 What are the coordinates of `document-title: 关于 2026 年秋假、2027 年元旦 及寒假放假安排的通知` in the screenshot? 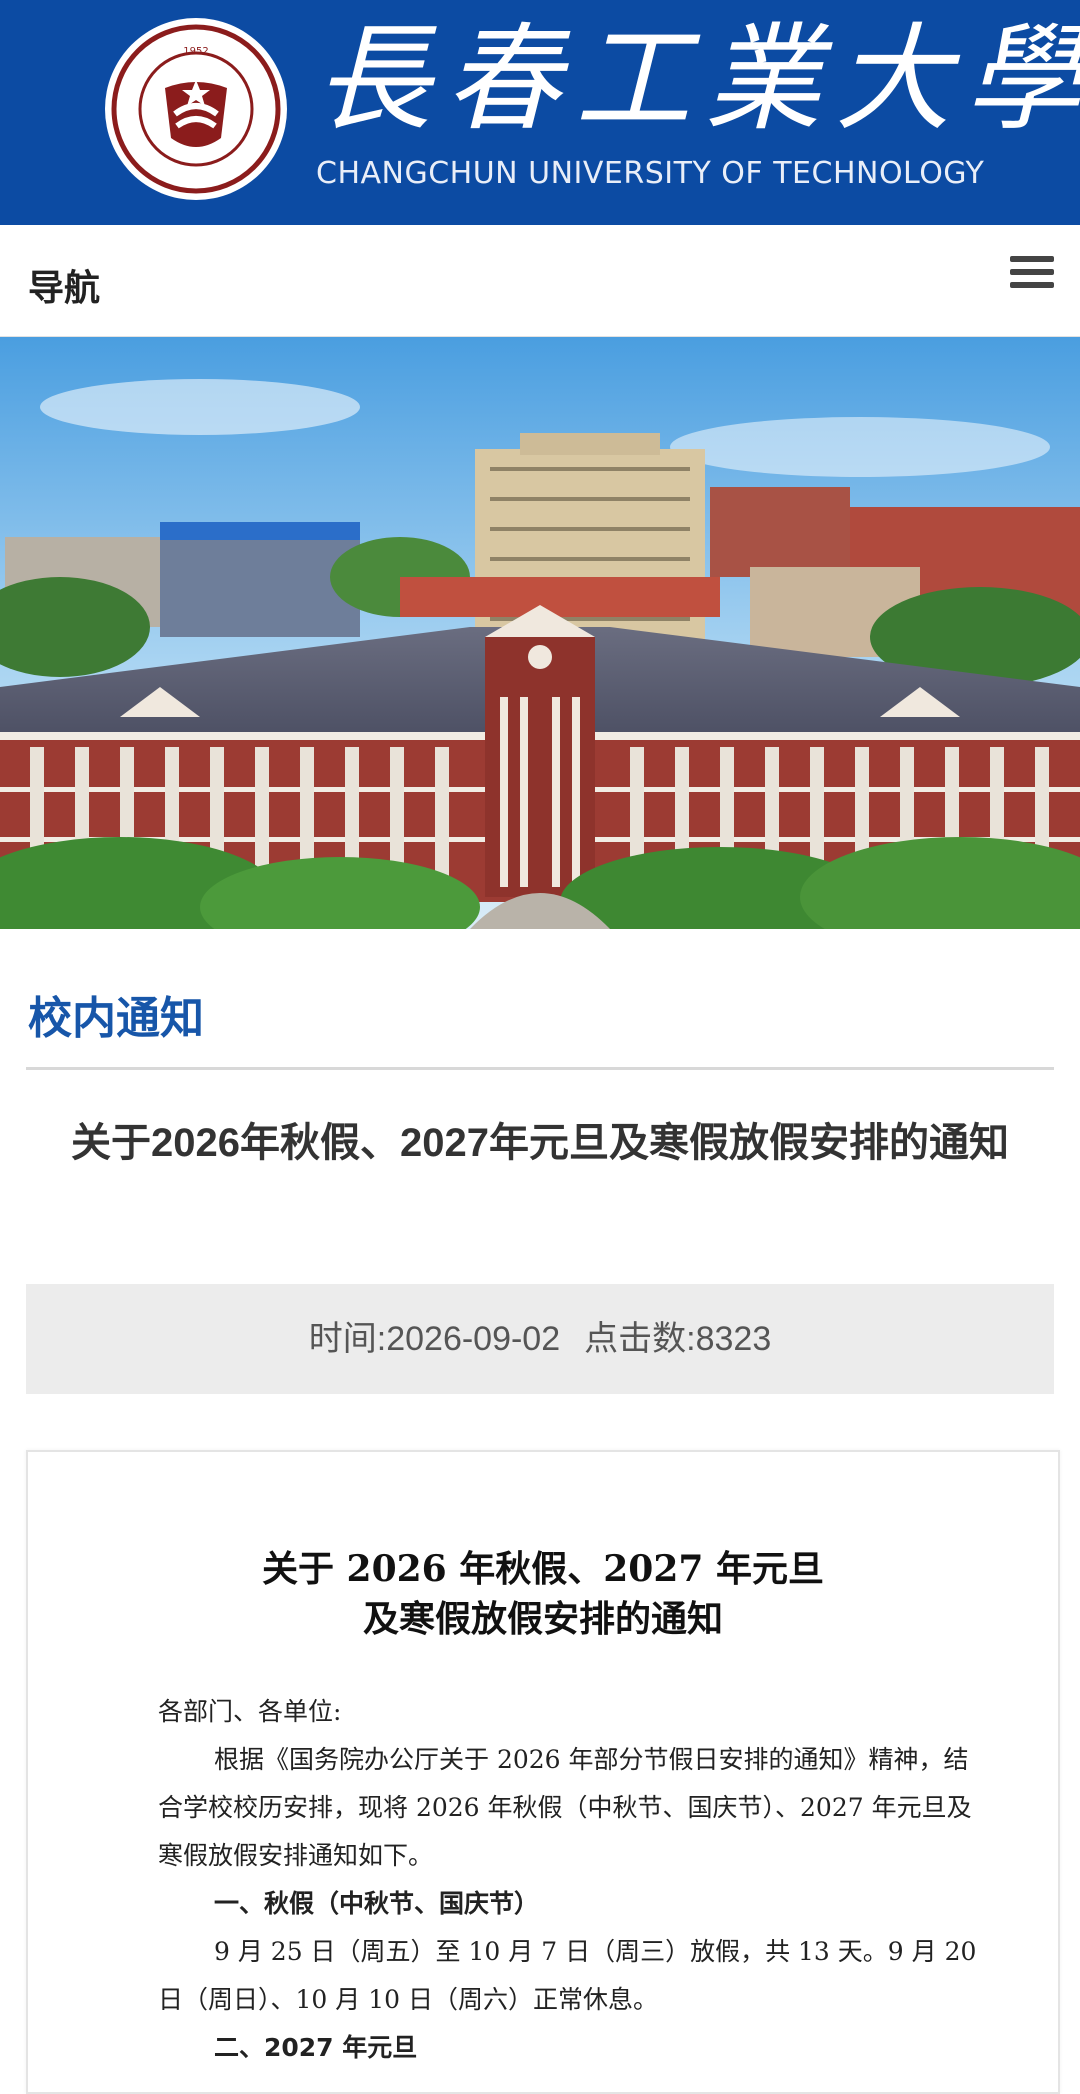 It's located at (543, 1594).